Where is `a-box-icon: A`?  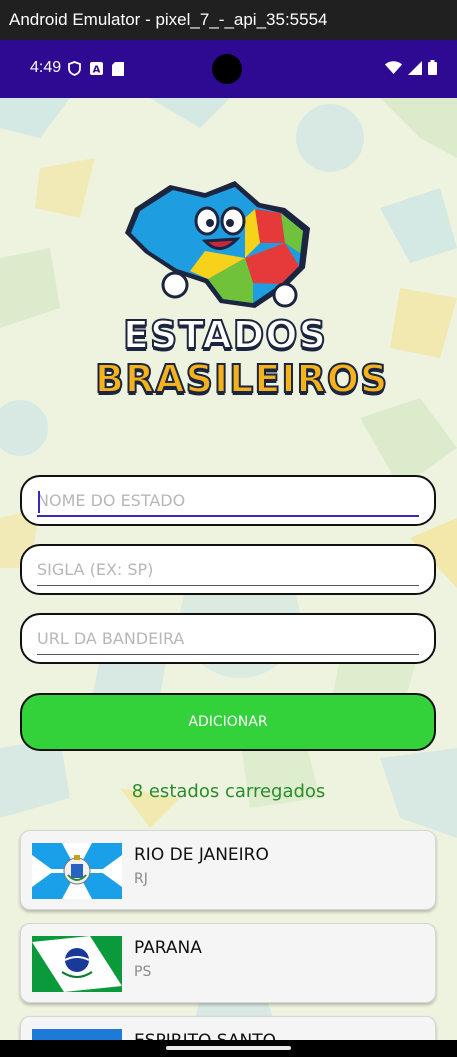 a-box-icon: A is located at coordinates (96, 68).